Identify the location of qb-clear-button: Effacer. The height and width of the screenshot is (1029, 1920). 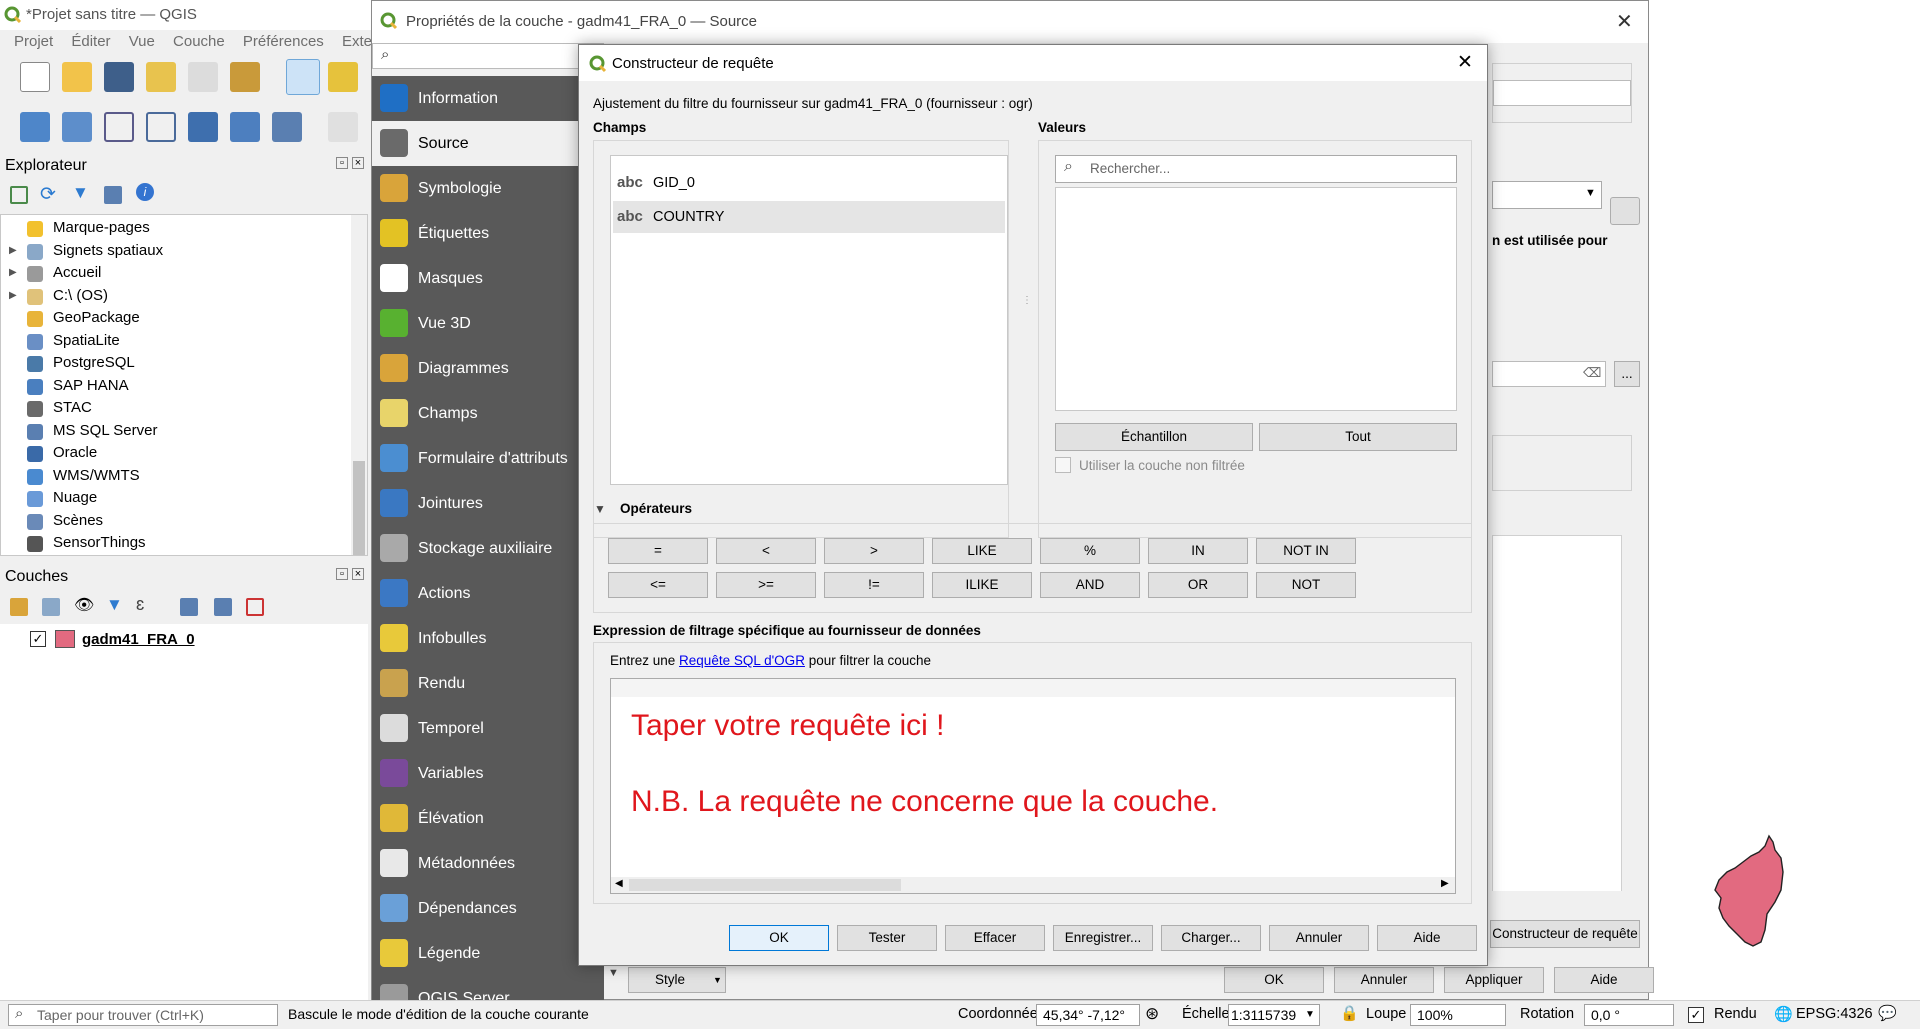
(995, 938).